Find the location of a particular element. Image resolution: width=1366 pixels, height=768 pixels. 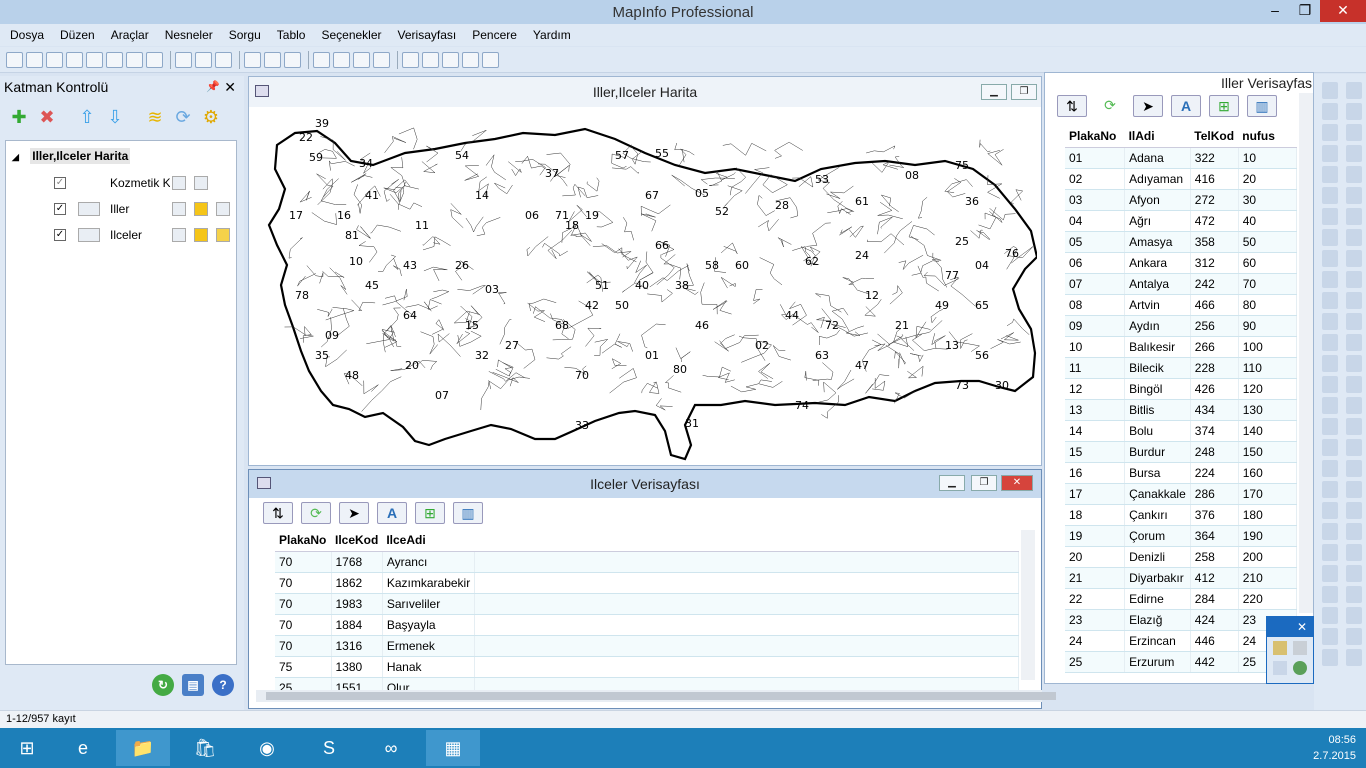

ie-icon: e is located at coordinates (83, 748).